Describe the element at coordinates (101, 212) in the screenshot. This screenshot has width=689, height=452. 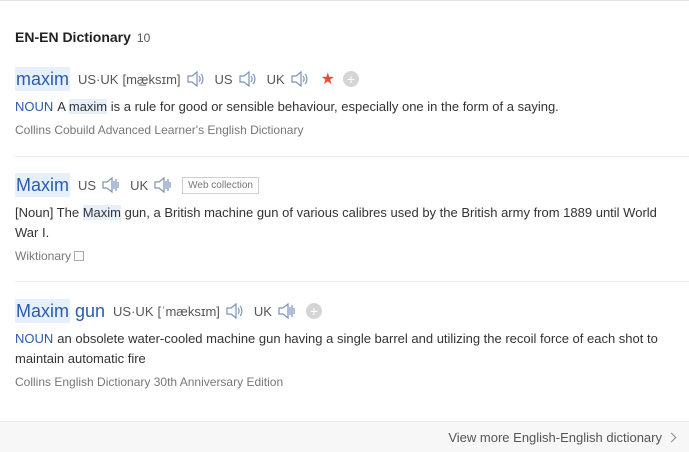
I see `highlighted-word: Maxim` at that location.